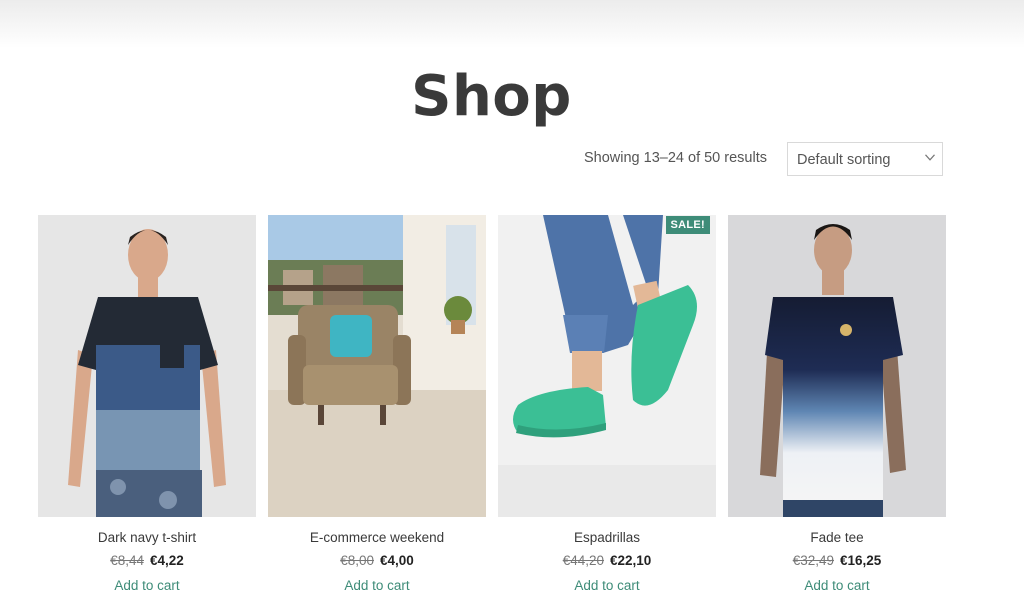 Image resolution: width=1024 pixels, height=616 pixels. I want to click on product-price: €8,00 €4,00, so click(377, 560).